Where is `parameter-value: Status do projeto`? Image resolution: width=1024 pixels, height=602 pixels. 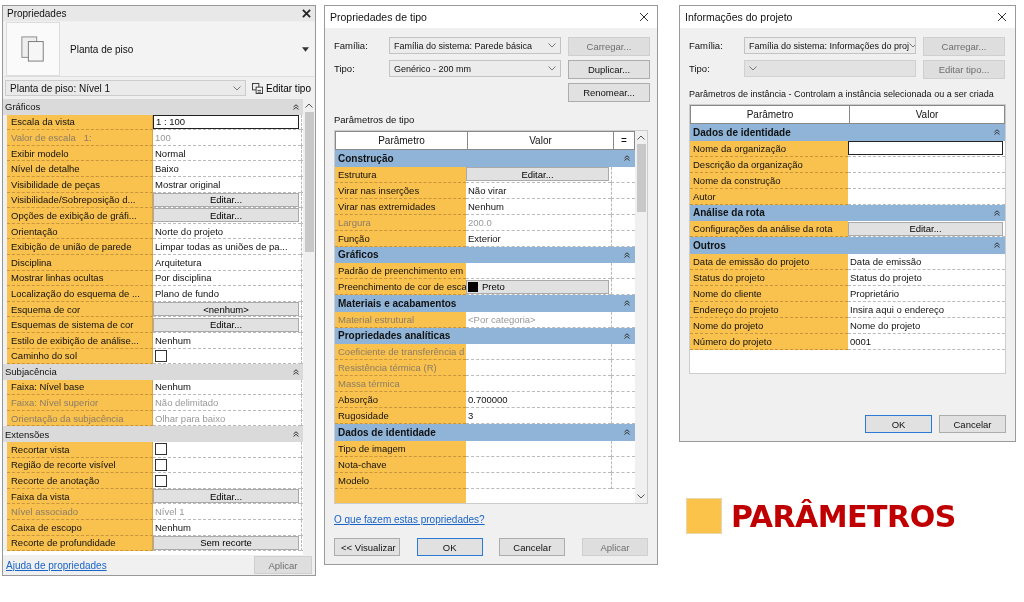 parameter-value: Status do projeto is located at coordinates (885, 277).